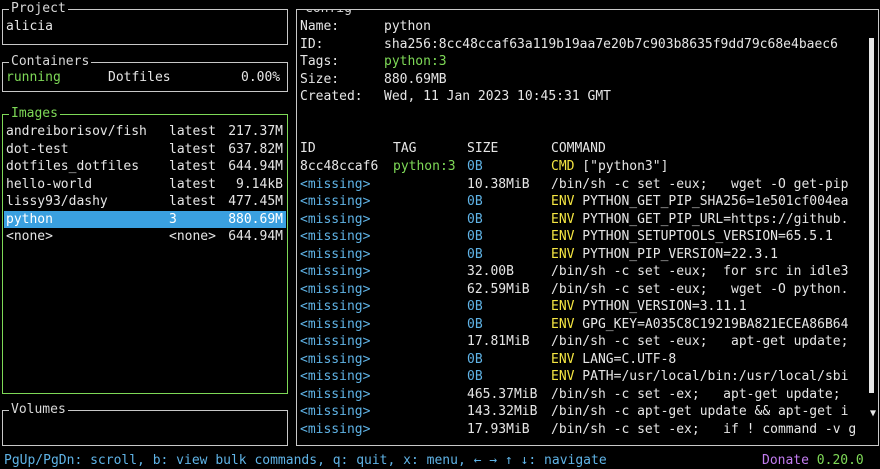  What do you see at coordinates (145, 237) in the screenshot?
I see `image-row: <none> <none> 644.94M` at bounding box center [145, 237].